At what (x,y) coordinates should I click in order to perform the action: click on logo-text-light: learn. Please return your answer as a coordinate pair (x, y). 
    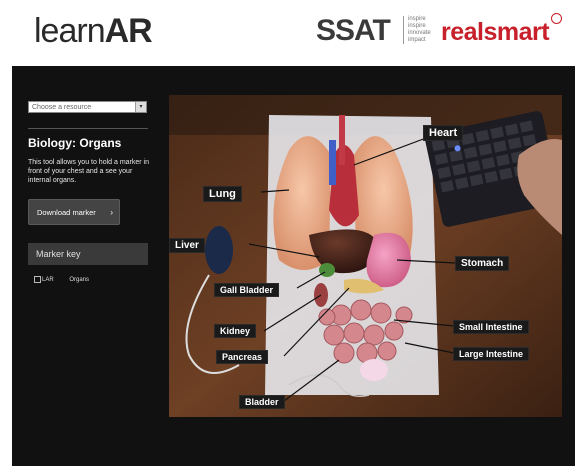
    Looking at the image, I should click on (70, 31).